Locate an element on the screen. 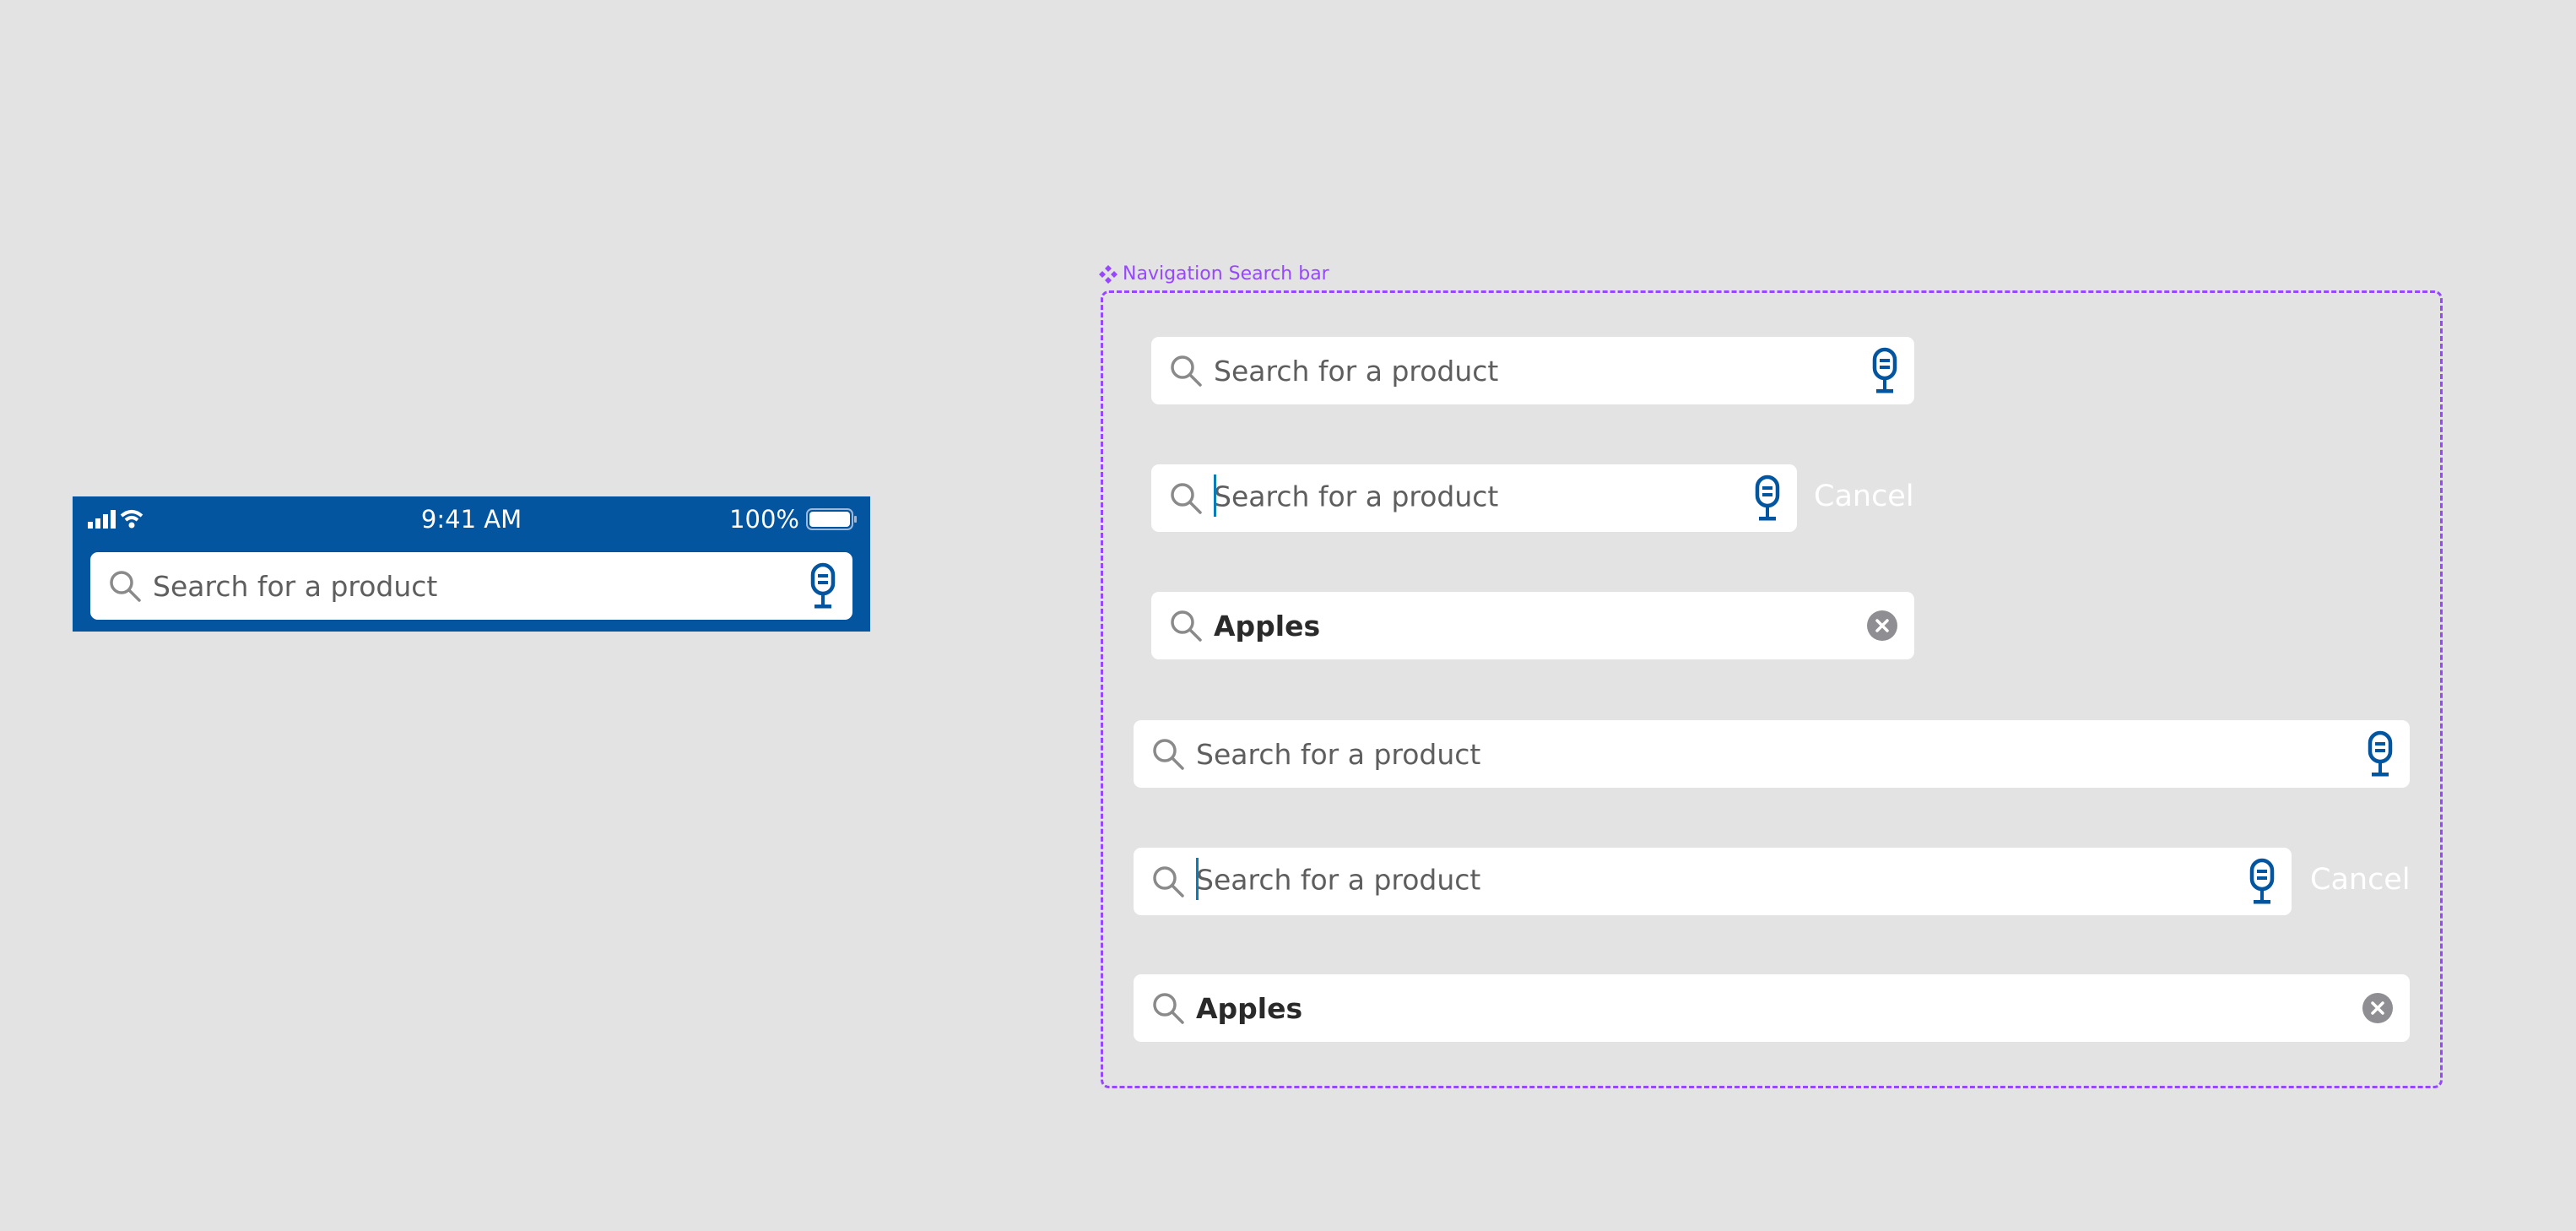  search-bar-focused: Search for a product is located at coordinates (1474, 498).